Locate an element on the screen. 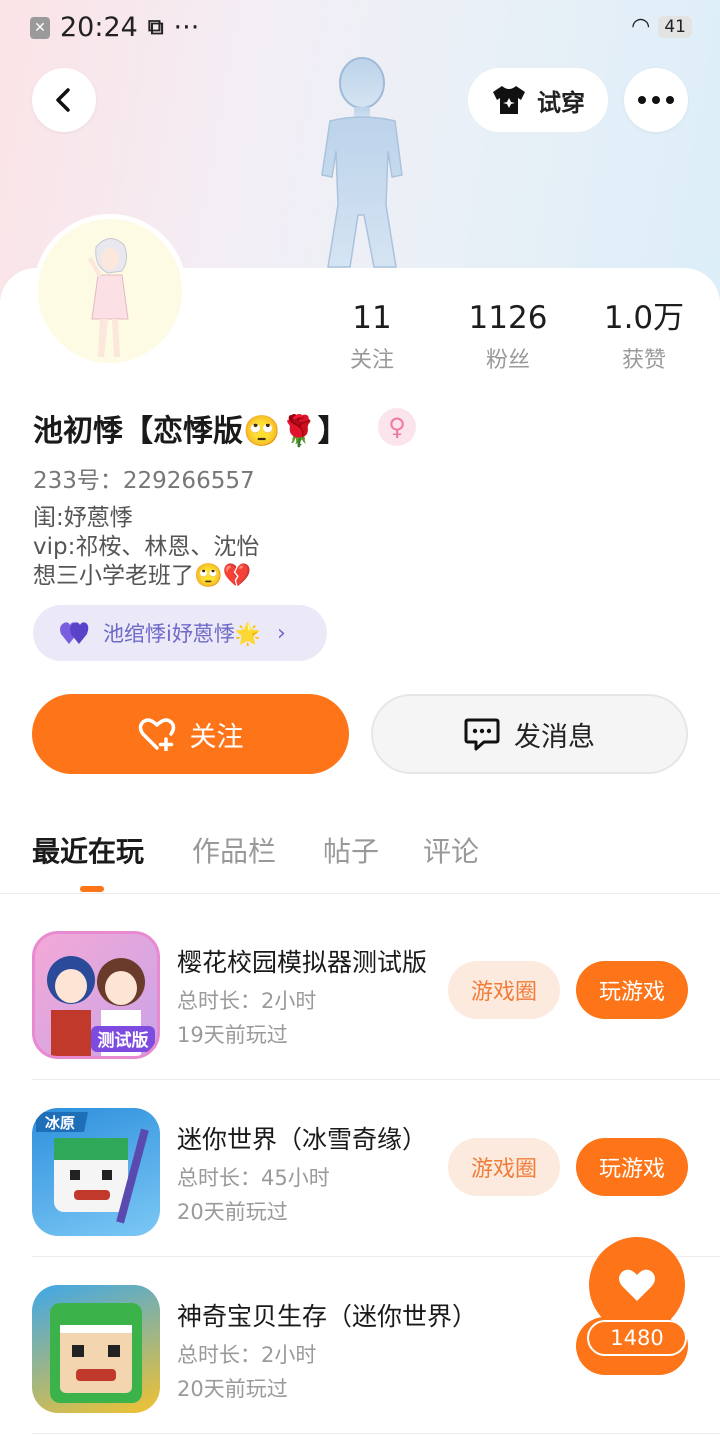 The width and height of the screenshot is (720, 1436). stat-likes: 1.0万 获赞 is located at coordinates (644, 337).